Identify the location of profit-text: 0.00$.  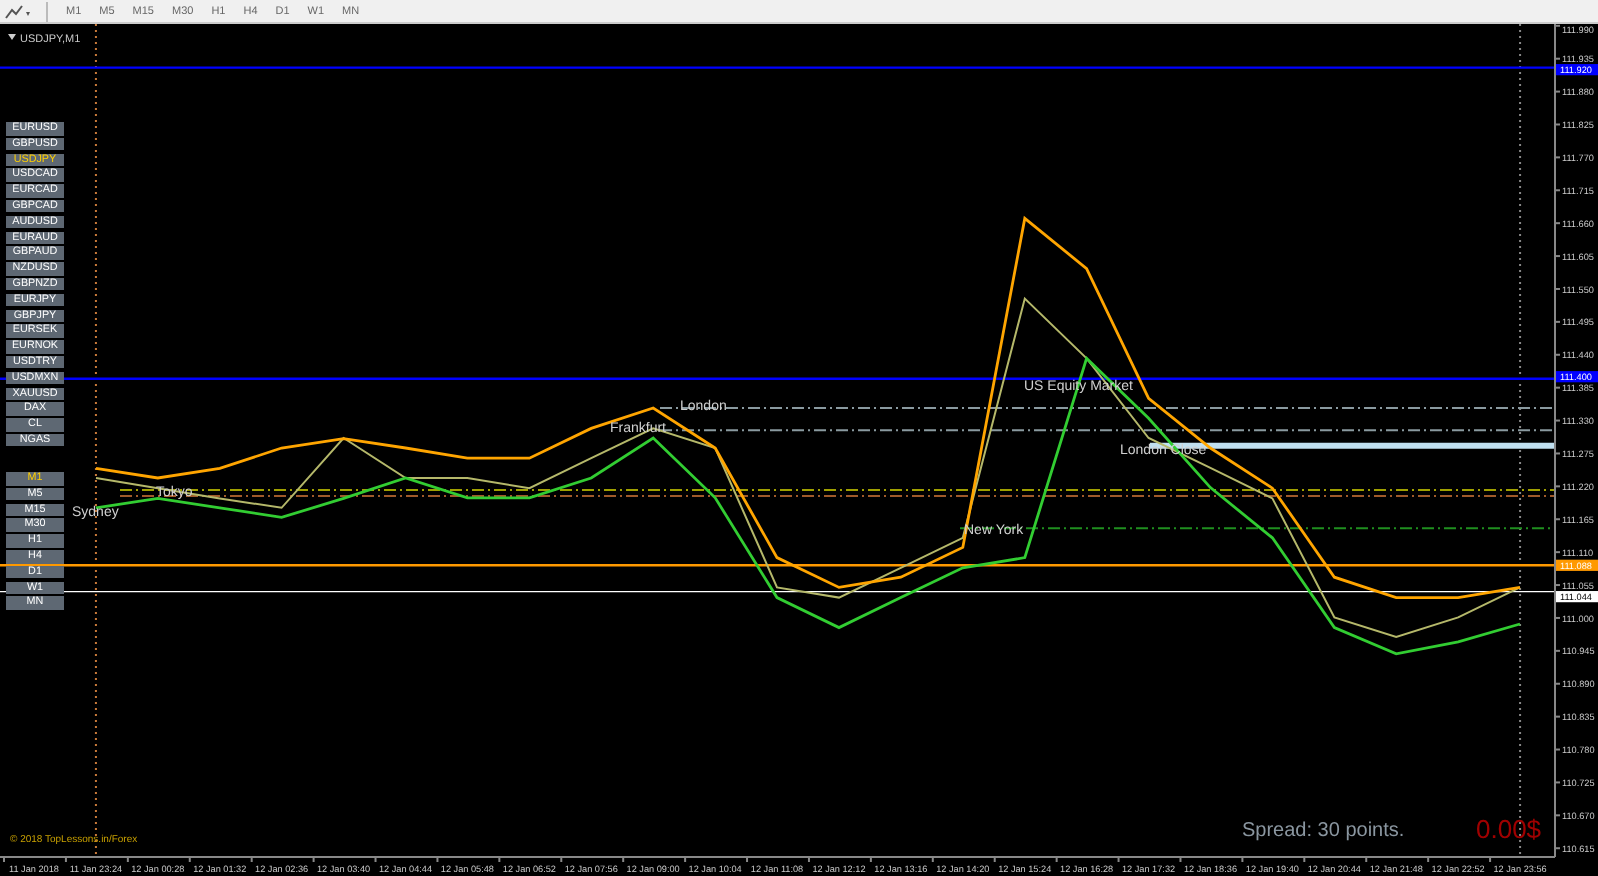
(1509, 829).